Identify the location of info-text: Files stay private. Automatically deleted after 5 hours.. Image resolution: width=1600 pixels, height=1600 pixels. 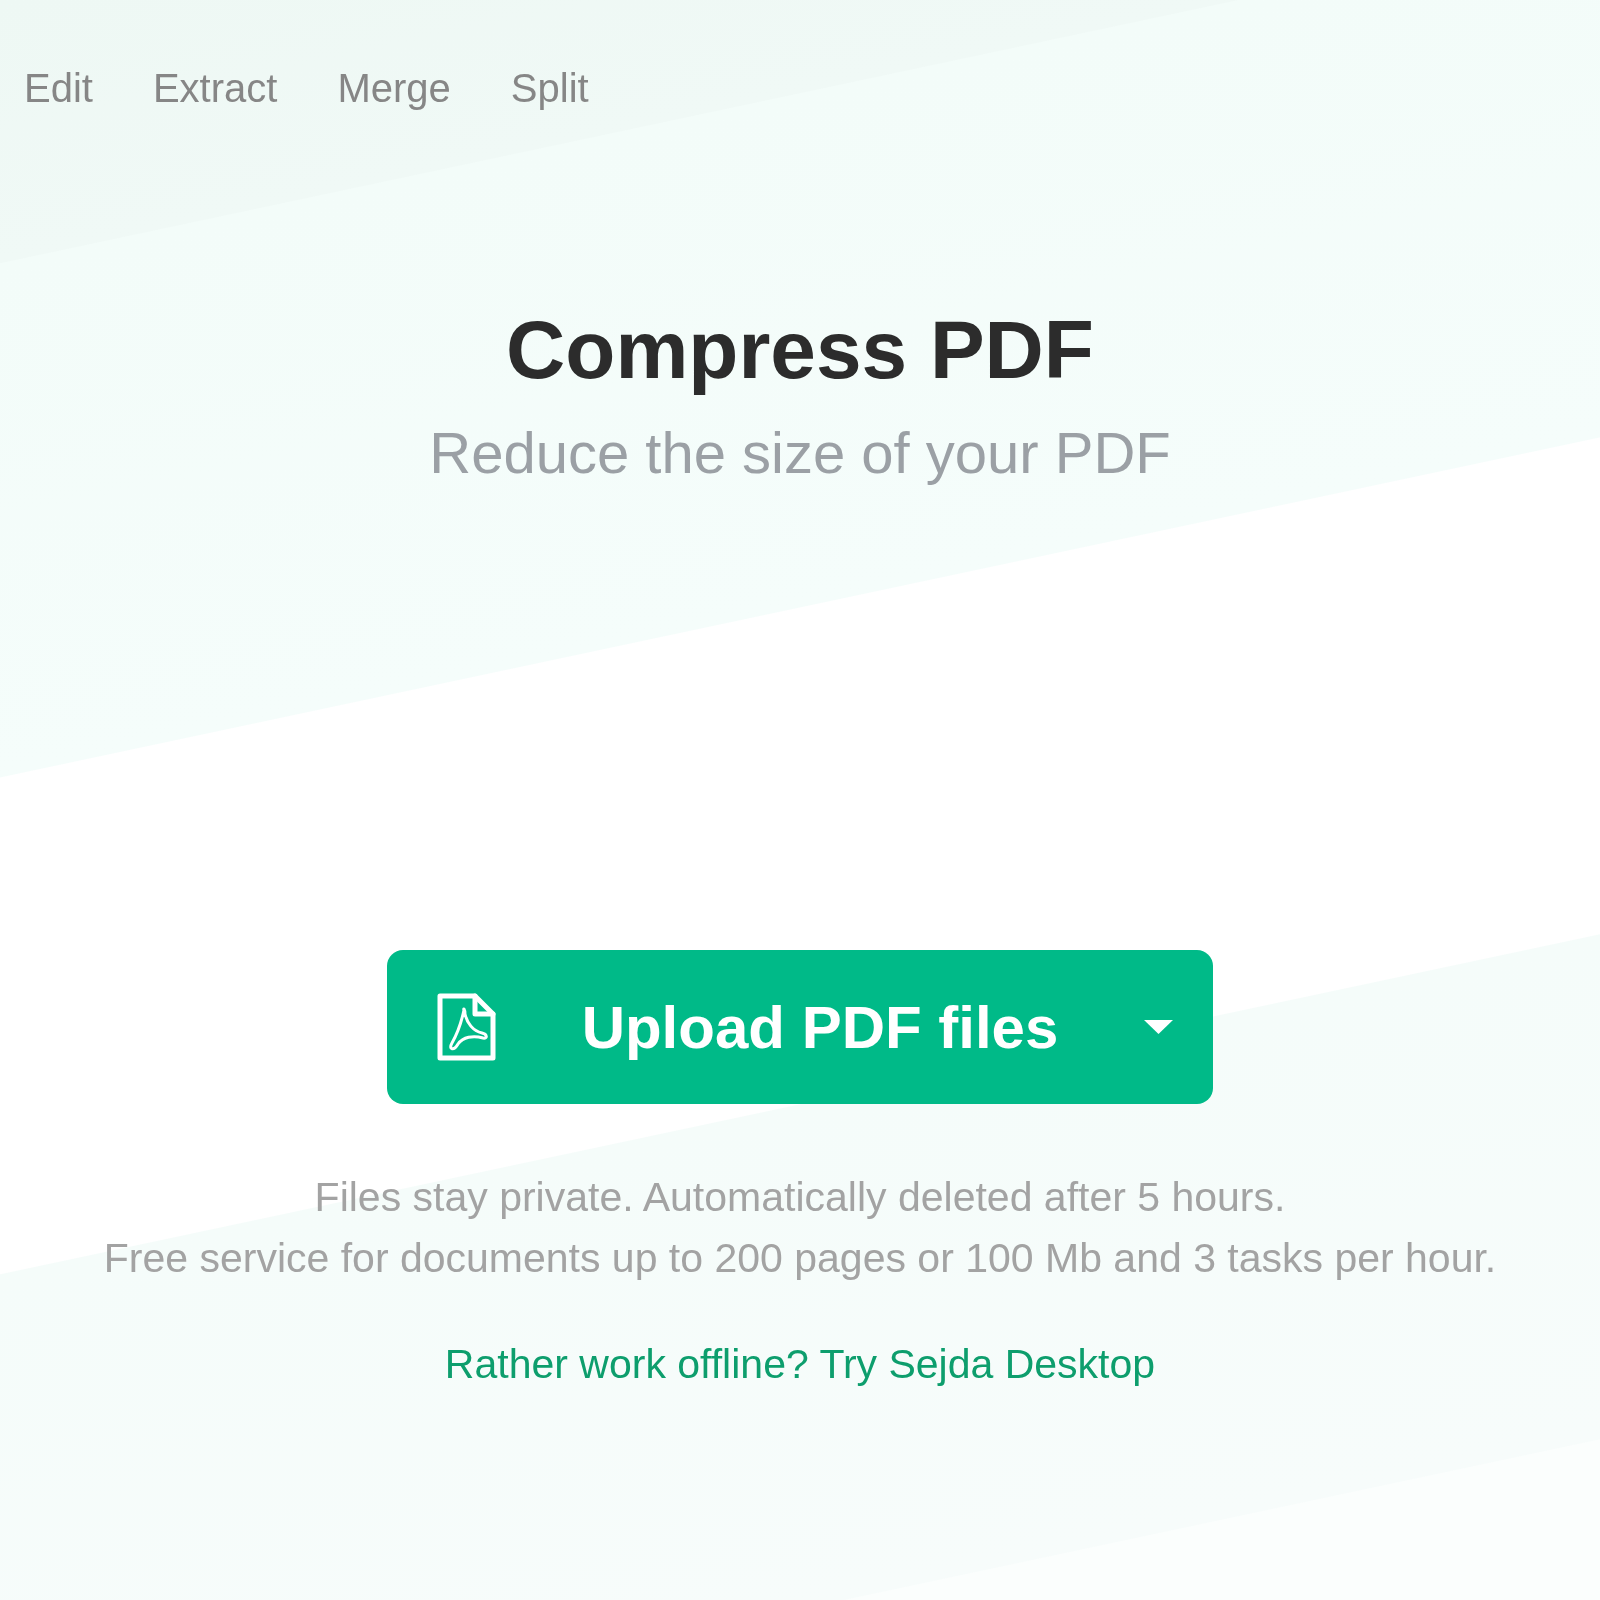
(800, 1197).